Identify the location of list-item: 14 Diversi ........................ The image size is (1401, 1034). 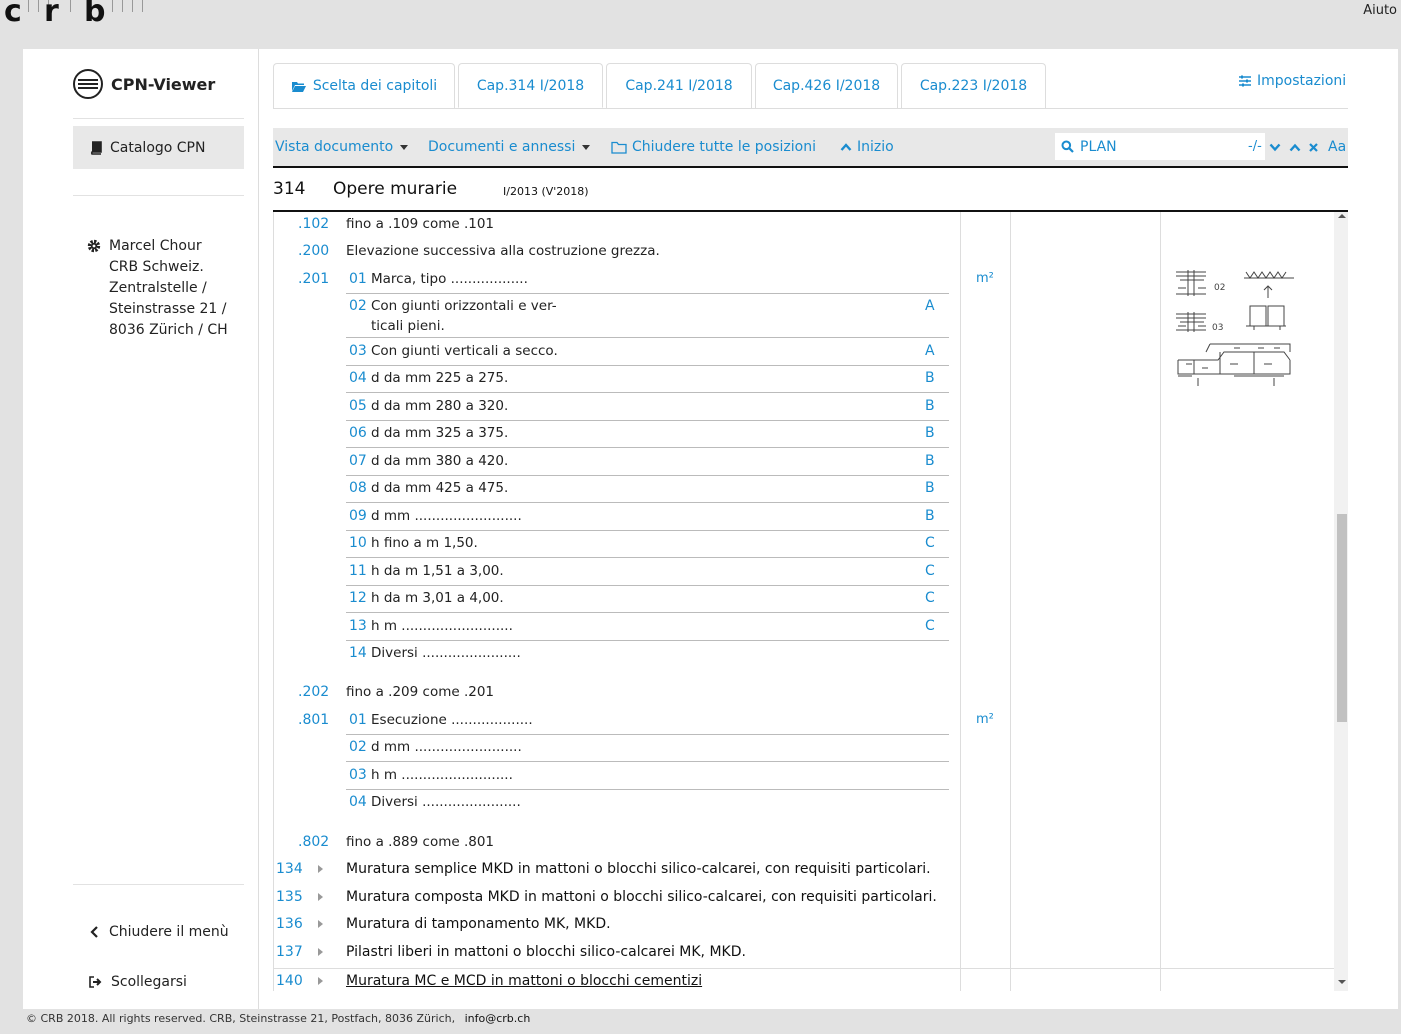
(647, 653).